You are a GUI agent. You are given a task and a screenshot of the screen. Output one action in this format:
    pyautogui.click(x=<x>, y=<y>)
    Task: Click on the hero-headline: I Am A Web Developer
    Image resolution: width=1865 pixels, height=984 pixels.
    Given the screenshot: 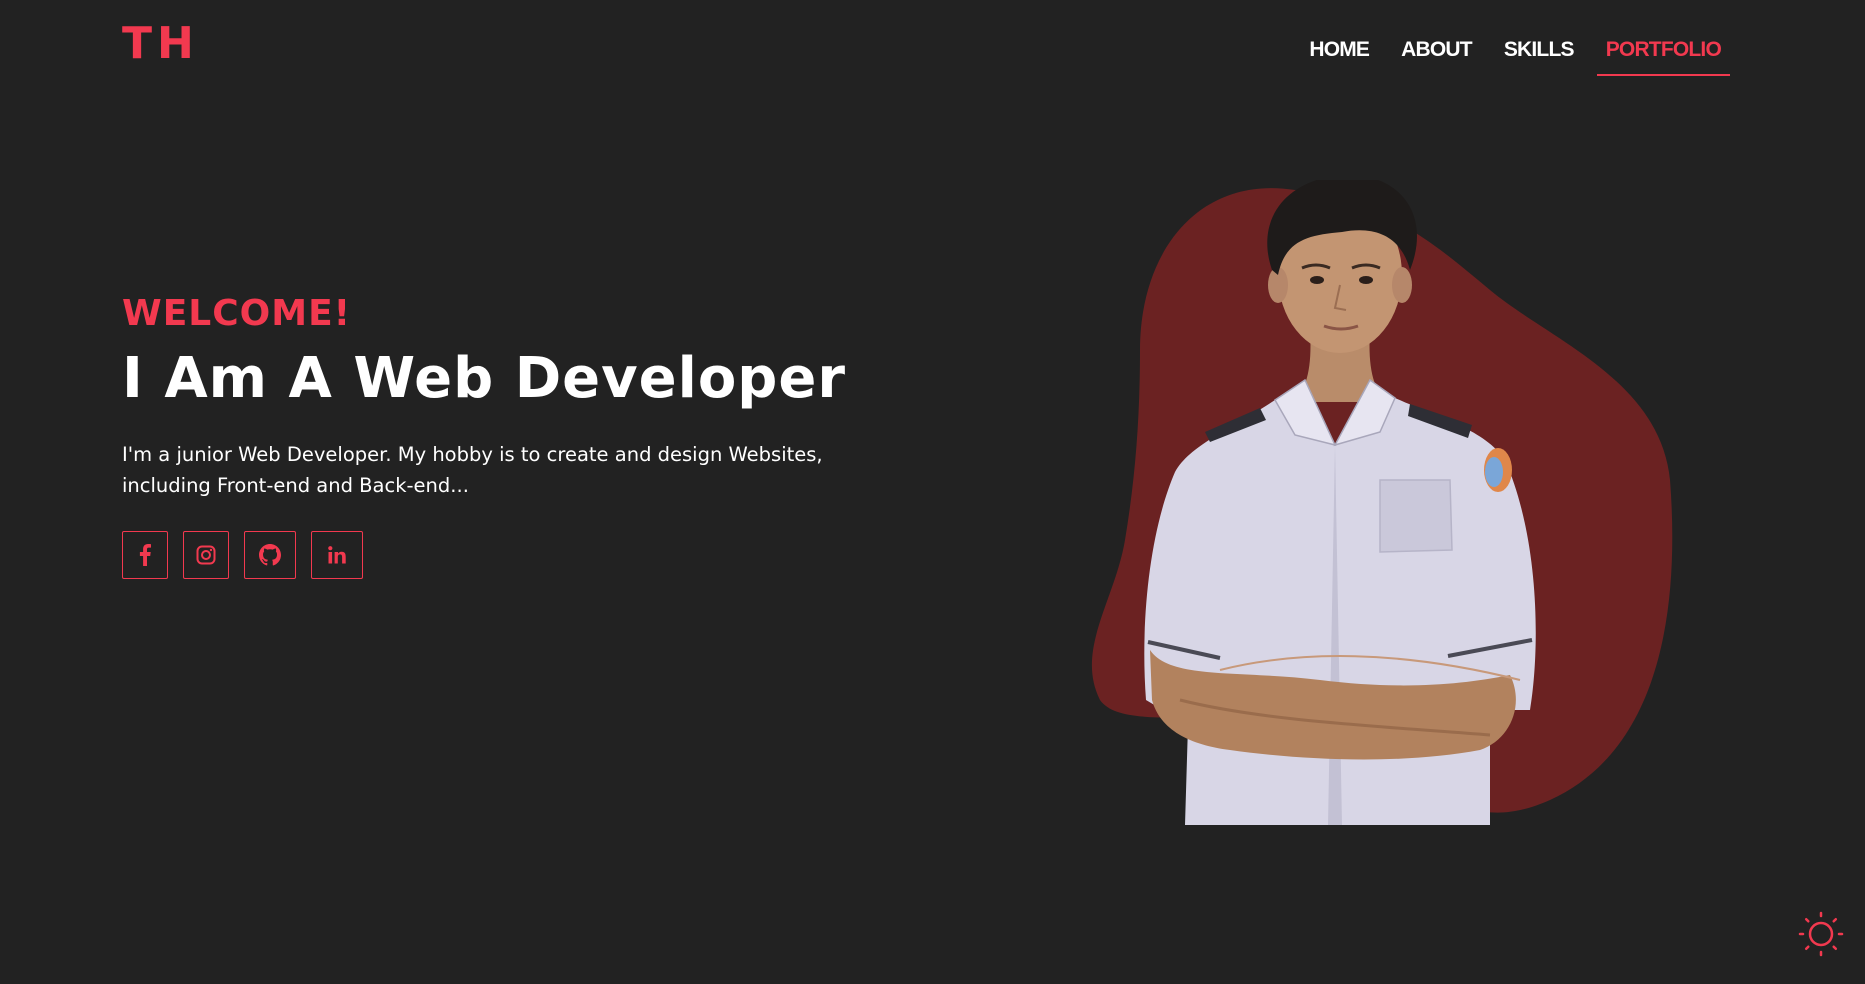 What is the action you would take?
    pyautogui.click(x=484, y=378)
    